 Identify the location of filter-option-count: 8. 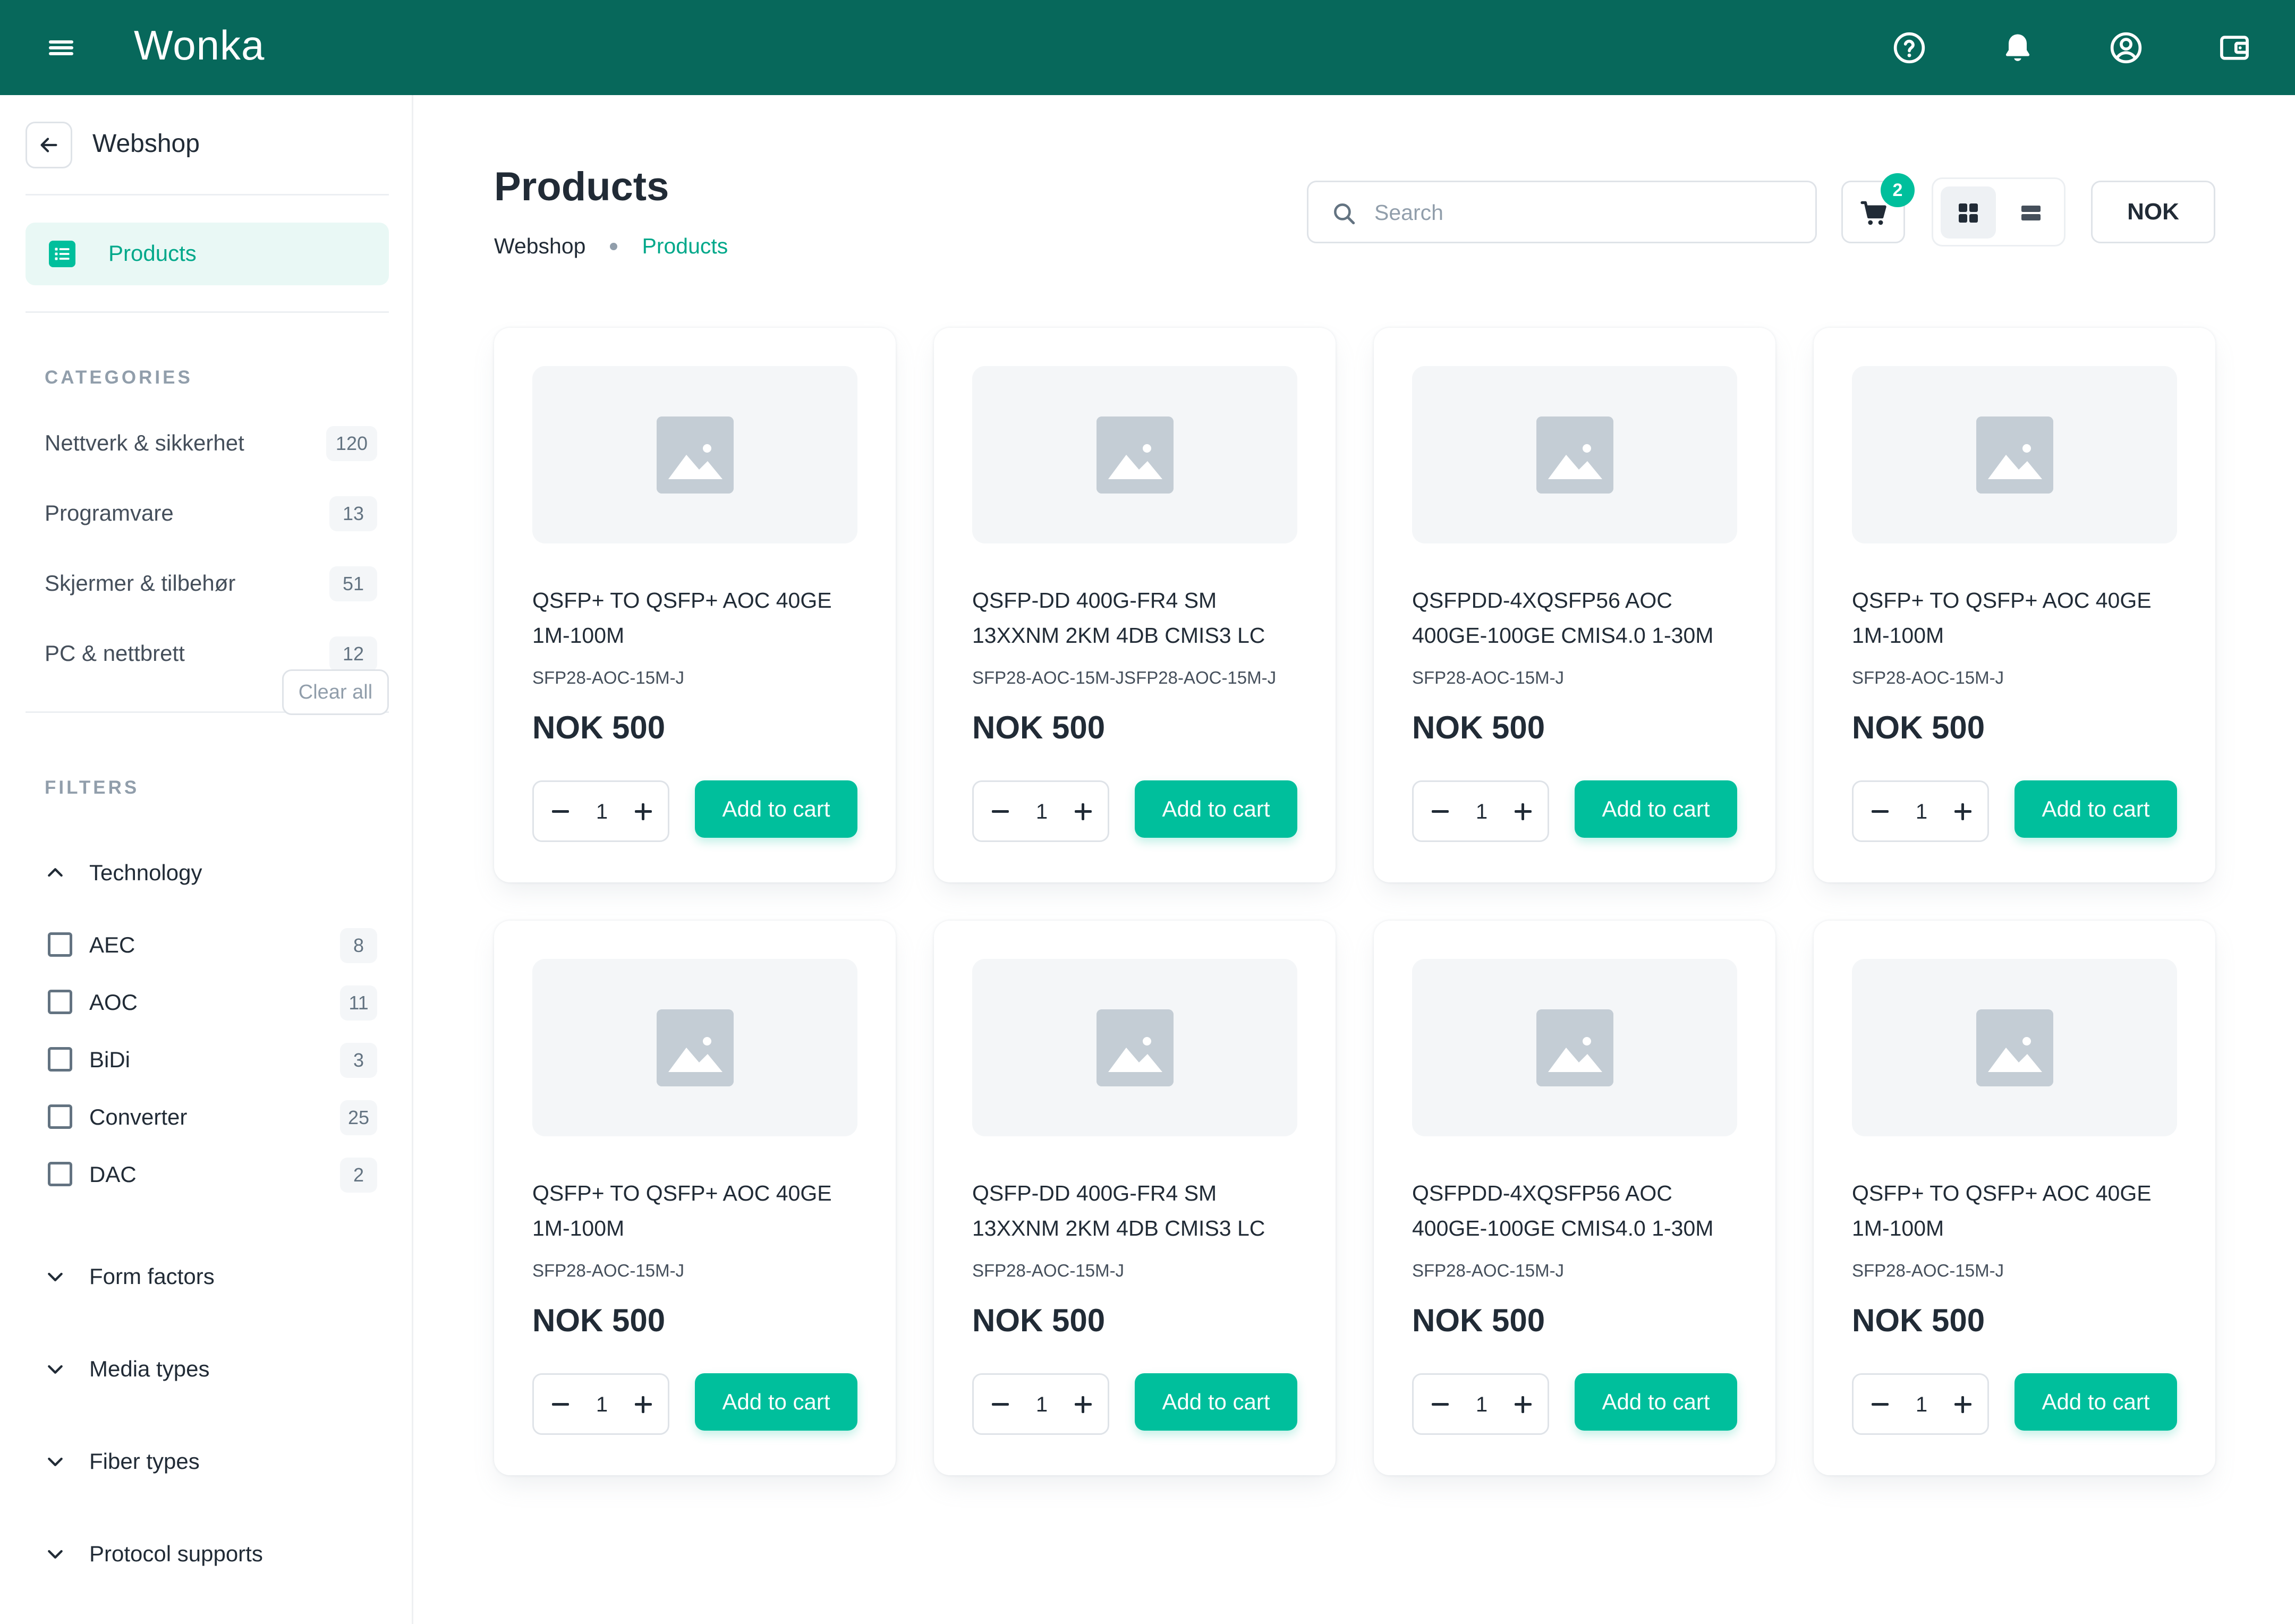
(358, 945).